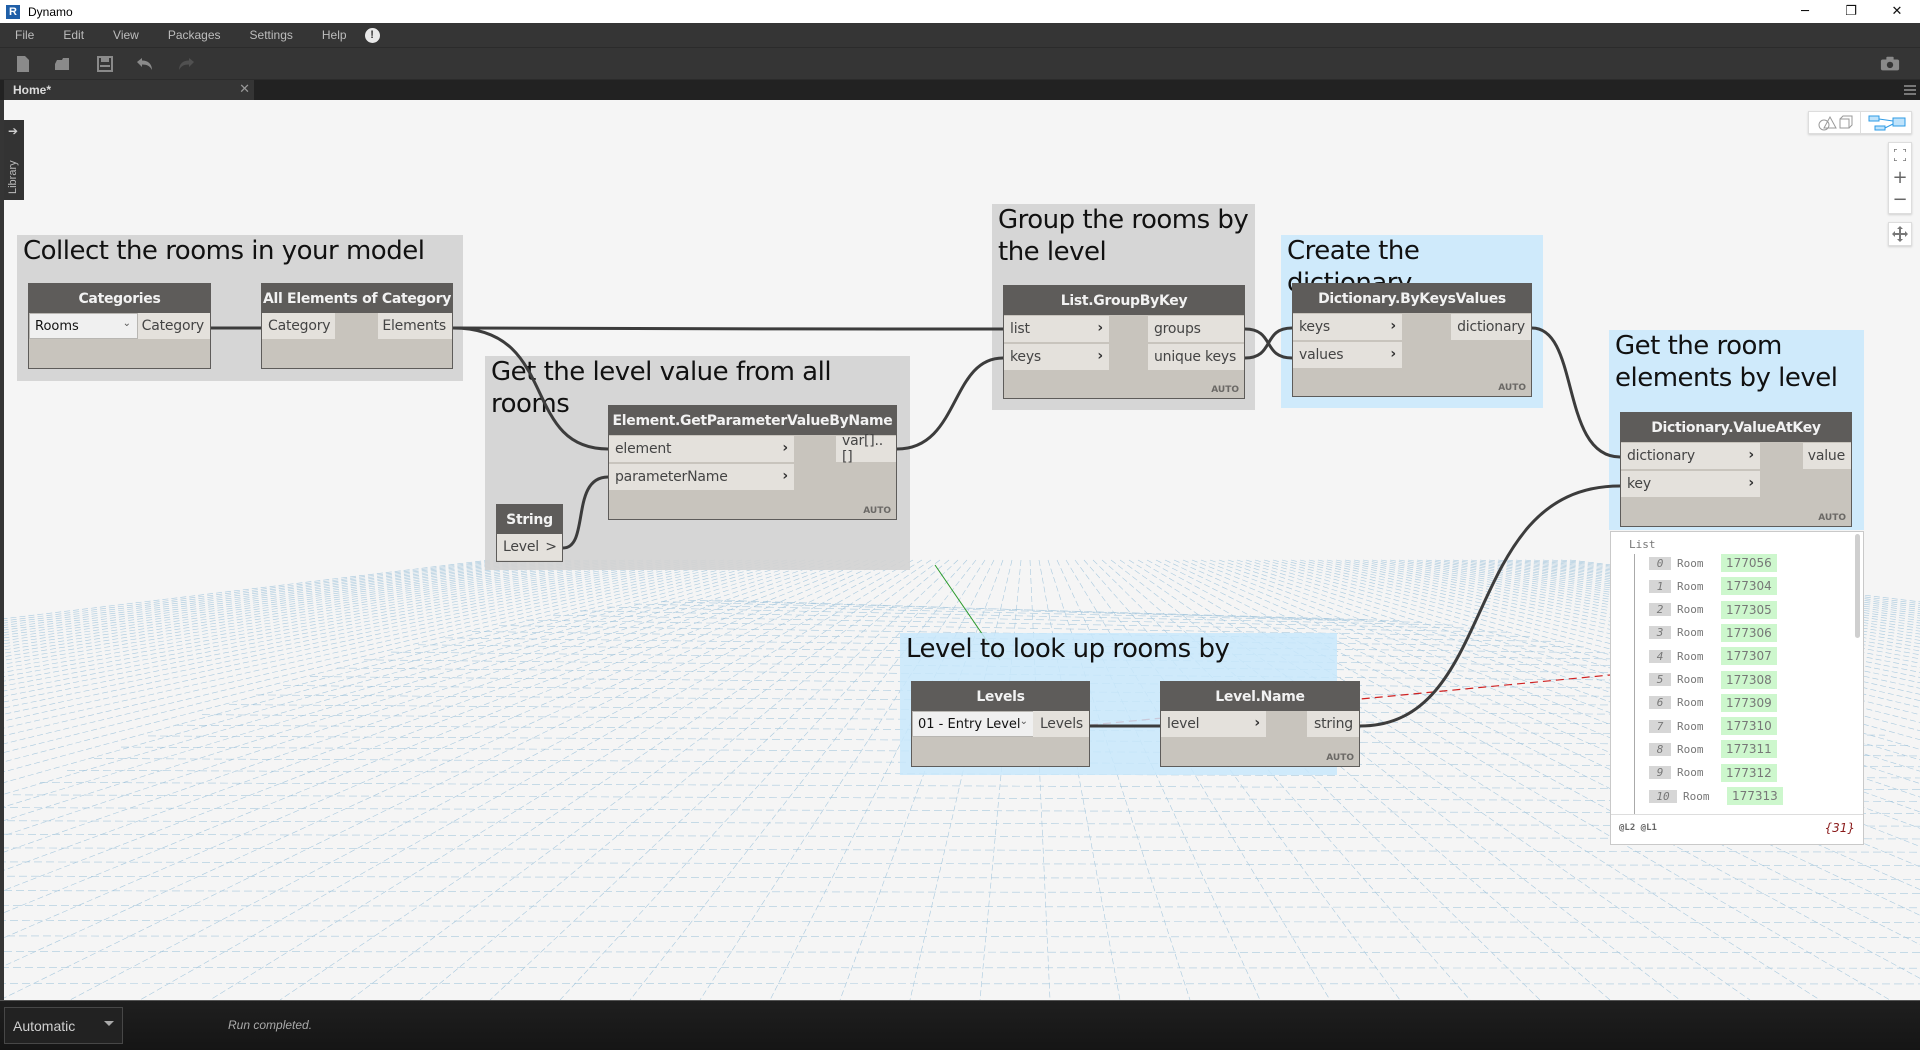 This screenshot has height=1050, width=1920. I want to click on watch-list-item: 2 Room 177305, so click(1713, 609).